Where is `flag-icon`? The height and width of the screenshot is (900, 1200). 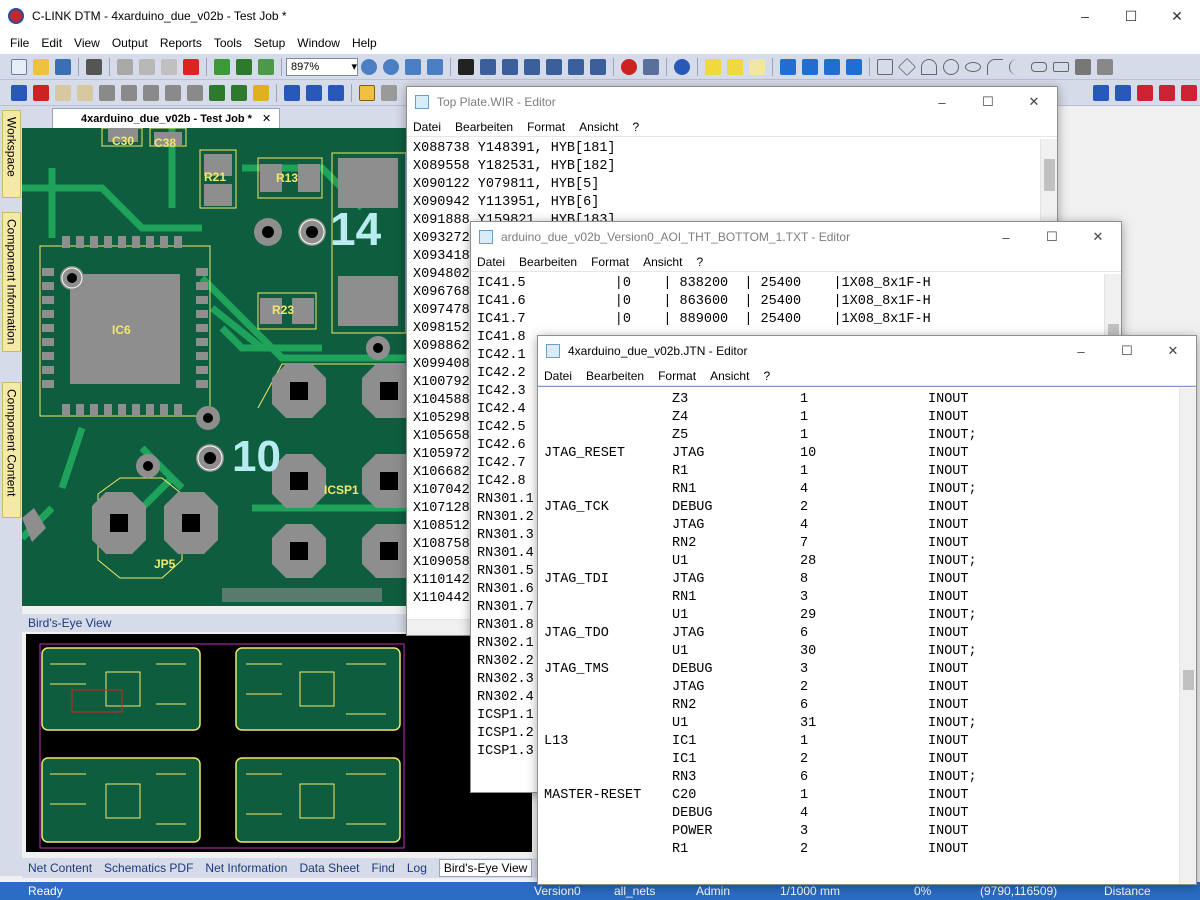
flag-icon is located at coordinates (1083, 66).